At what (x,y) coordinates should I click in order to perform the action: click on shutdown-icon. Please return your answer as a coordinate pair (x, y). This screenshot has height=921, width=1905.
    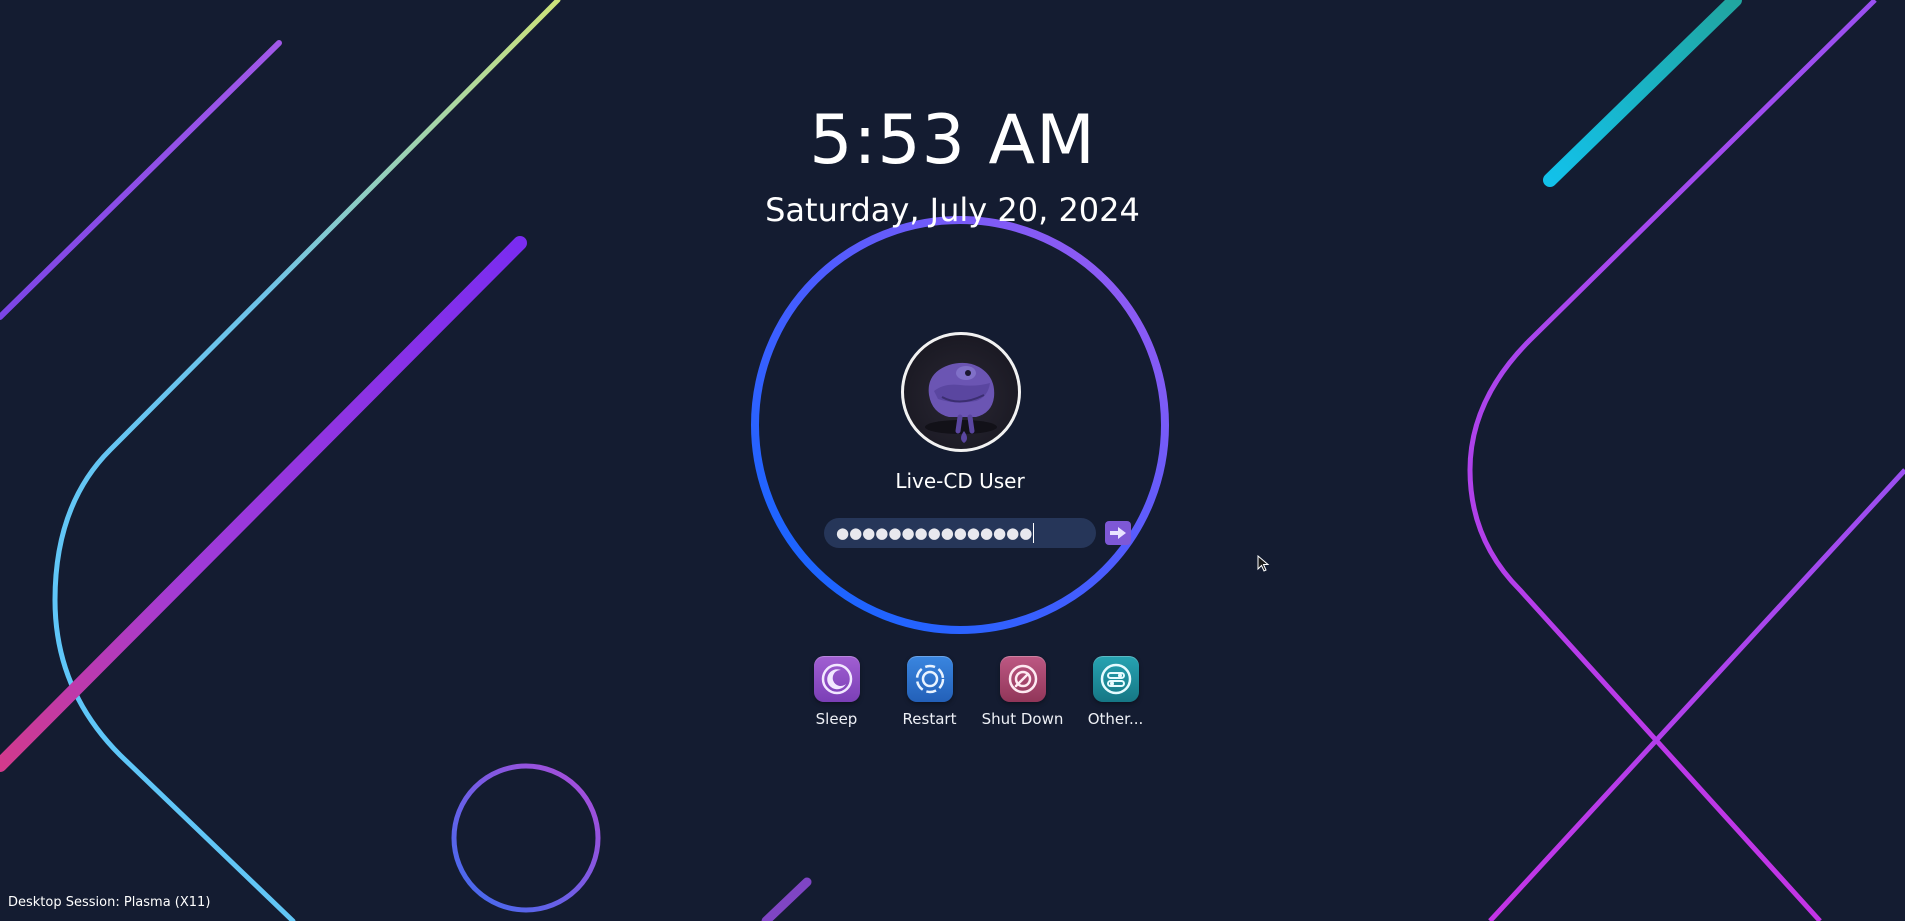
    Looking at the image, I should click on (1022, 679).